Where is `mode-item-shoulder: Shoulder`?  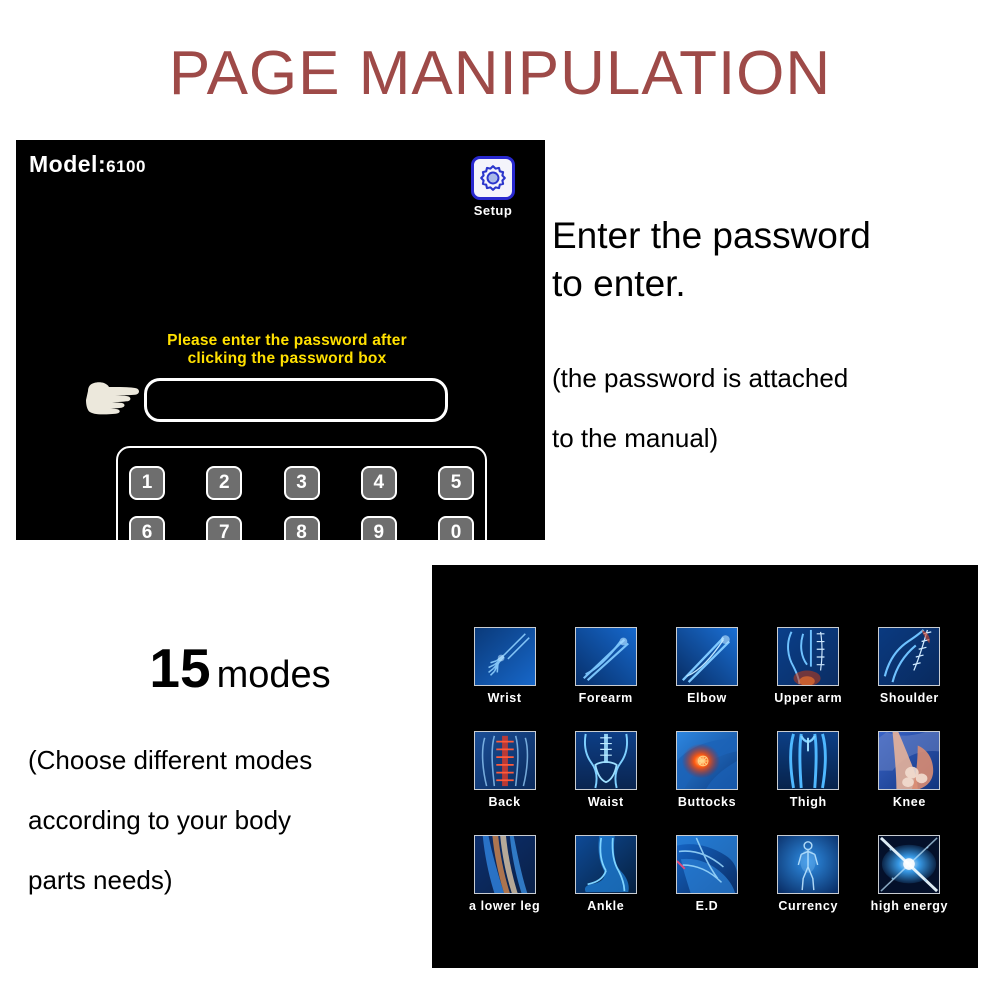
mode-item-shoulder: Shoulder is located at coordinates (909, 678).